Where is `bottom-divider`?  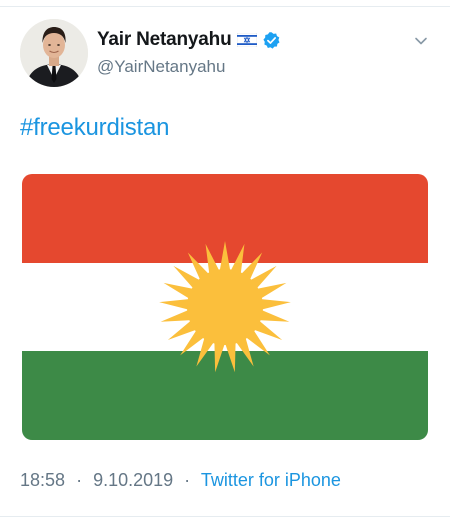
bottom-divider is located at coordinates (225, 516).